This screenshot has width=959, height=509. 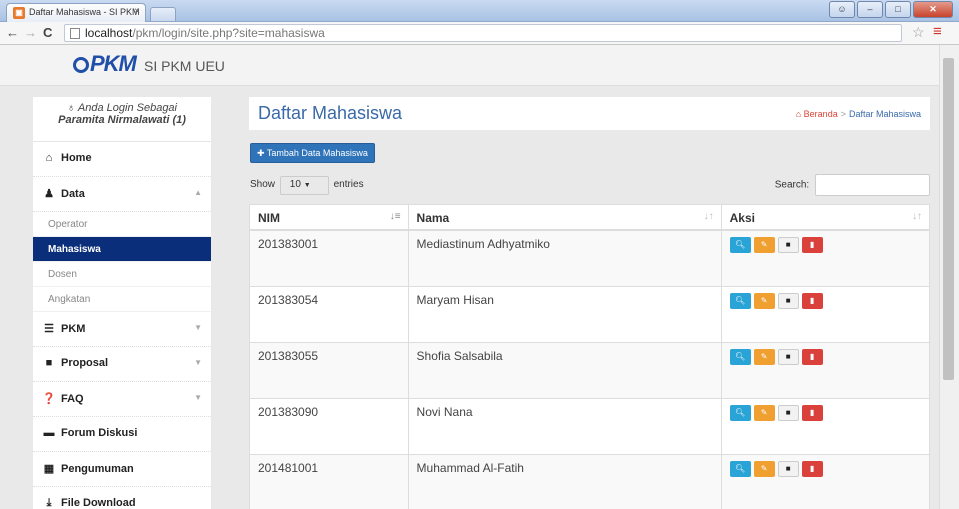 What do you see at coordinates (47, 33) in the screenshot?
I see `reload-icon: C` at bounding box center [47, 33].